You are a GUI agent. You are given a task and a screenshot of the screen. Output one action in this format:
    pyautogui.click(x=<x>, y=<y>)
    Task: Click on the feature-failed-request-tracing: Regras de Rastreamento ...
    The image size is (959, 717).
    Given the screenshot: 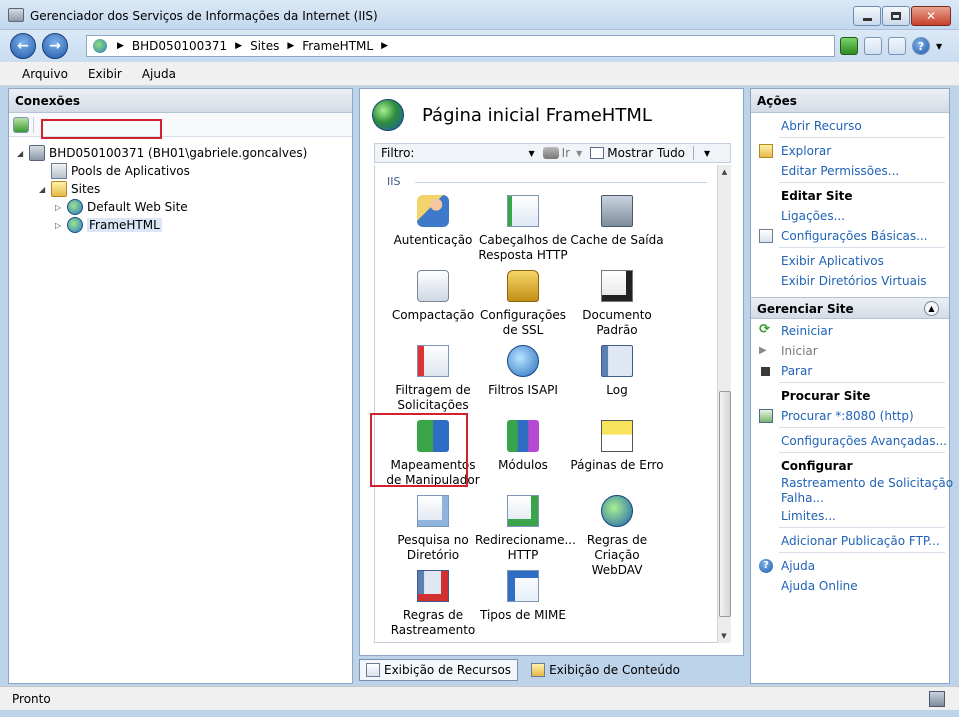 What is the action you would take?
    pyautogui.click(x=433, y=606)
    